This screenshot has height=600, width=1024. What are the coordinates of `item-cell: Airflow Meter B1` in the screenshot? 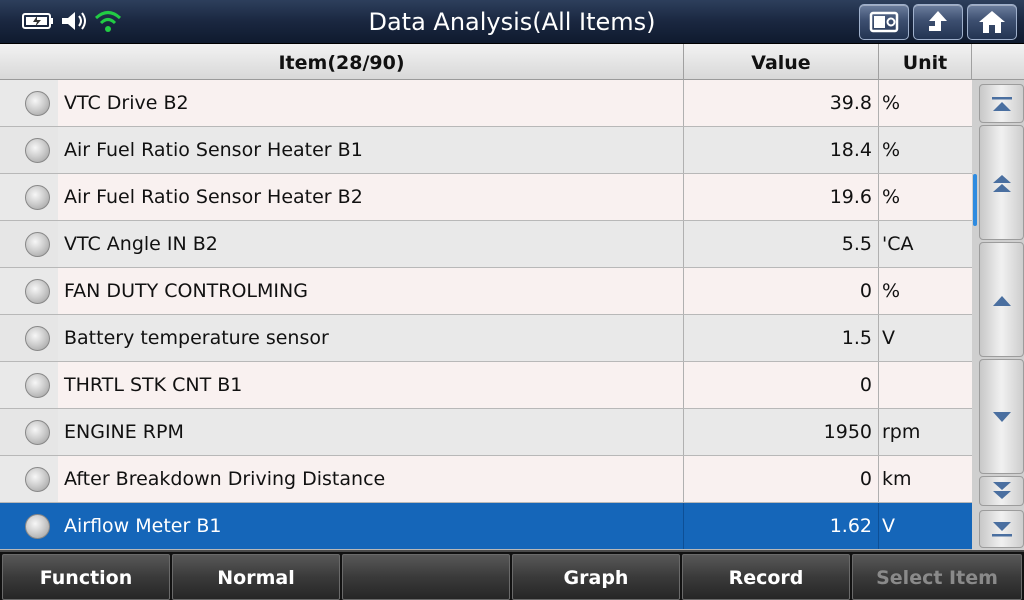 It's located at (342, 526).